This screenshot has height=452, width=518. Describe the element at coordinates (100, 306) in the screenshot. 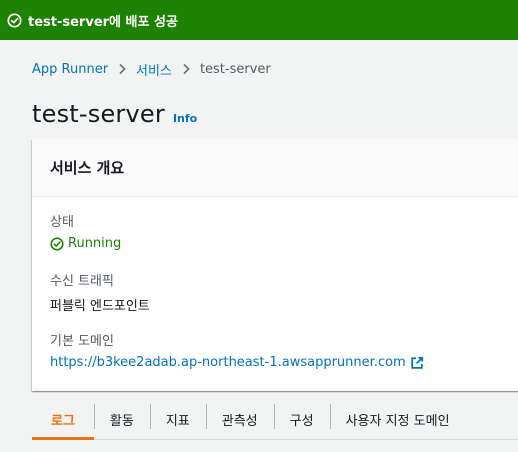

I see `traffic-value: 퍼블릭 엔드포인트` at that location.